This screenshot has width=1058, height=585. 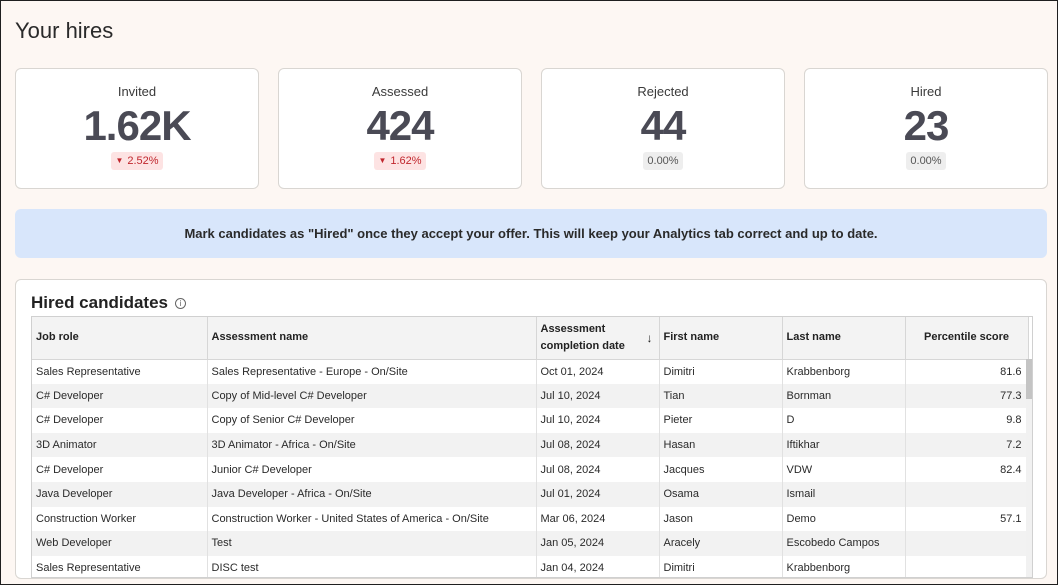 I want to click on cell-last-name: VDW, so click(x=844, y=469).